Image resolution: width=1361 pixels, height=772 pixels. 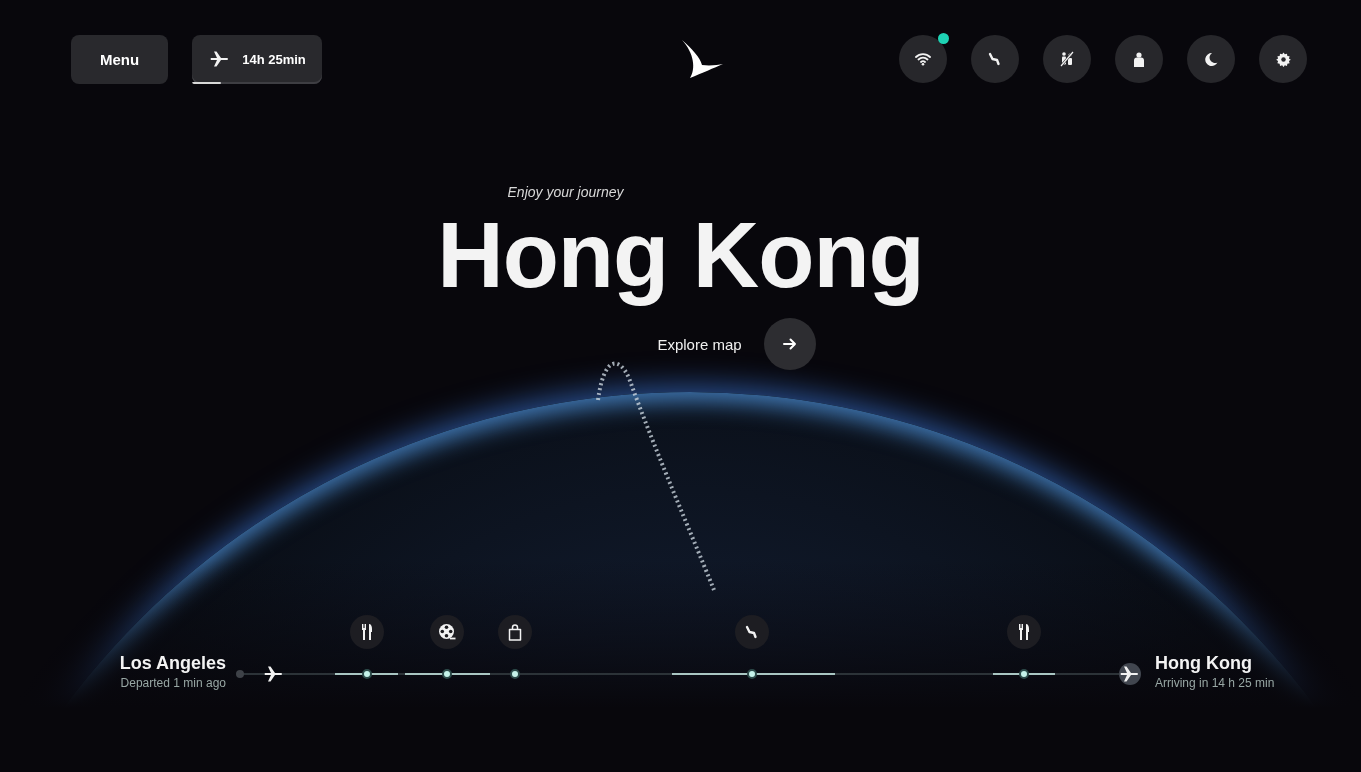 What do you see at coordinates (447, 632) in the screenshot?
I see `film-reel-icon` at bounding box center [447, 632].